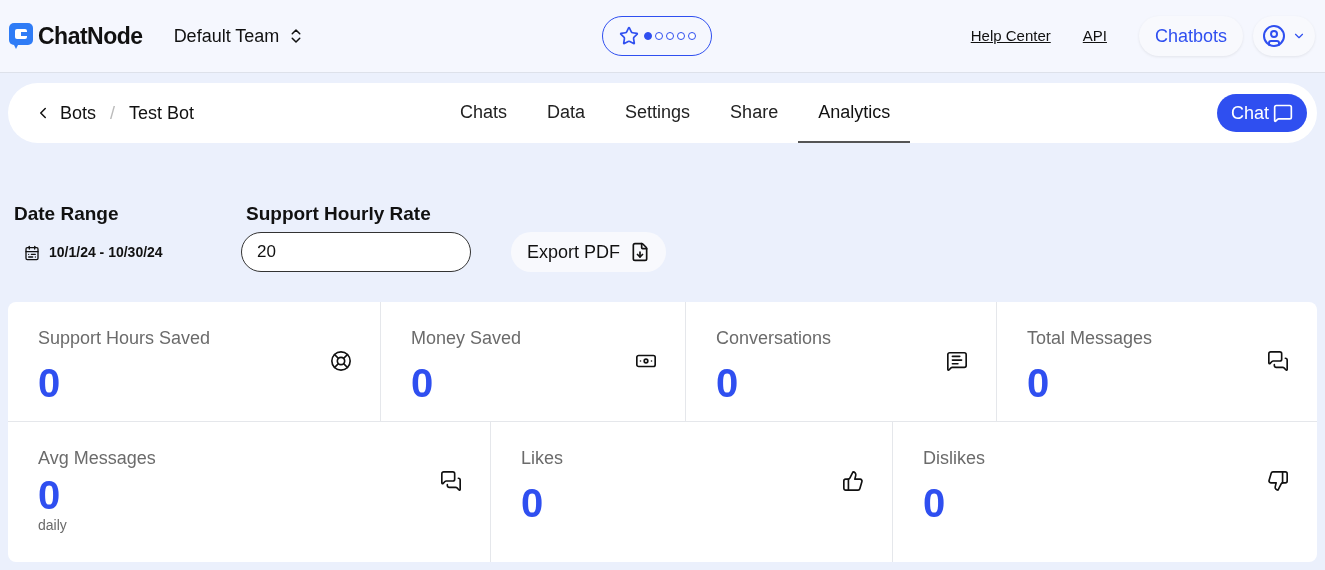 The width and height of the screenshot is (1325, 570). Describe the element at coordinates (356, 252) in the screenshot. I see `rate-input: 20` at that location.